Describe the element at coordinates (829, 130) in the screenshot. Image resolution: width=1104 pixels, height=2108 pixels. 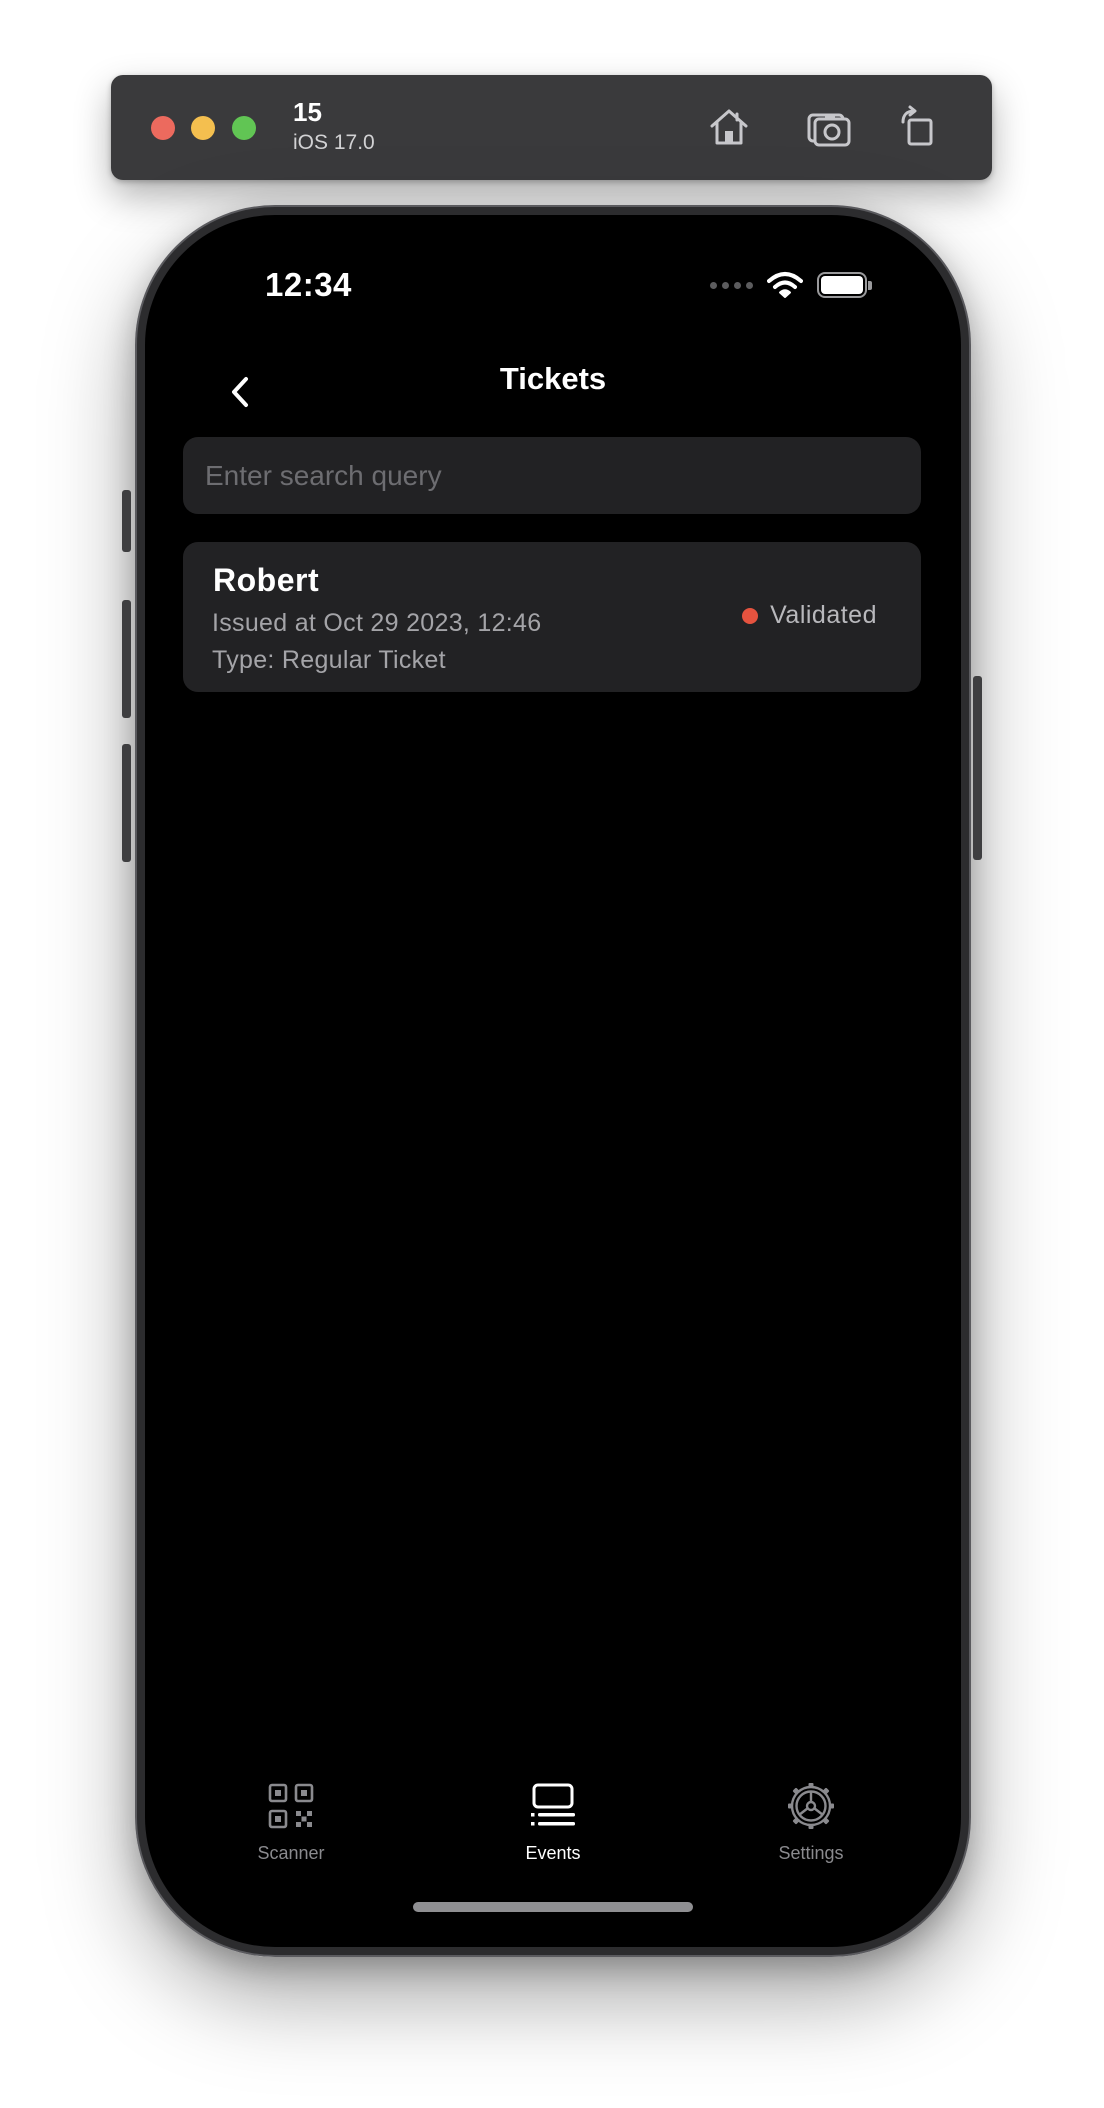
I see `camera-icon` at that location.